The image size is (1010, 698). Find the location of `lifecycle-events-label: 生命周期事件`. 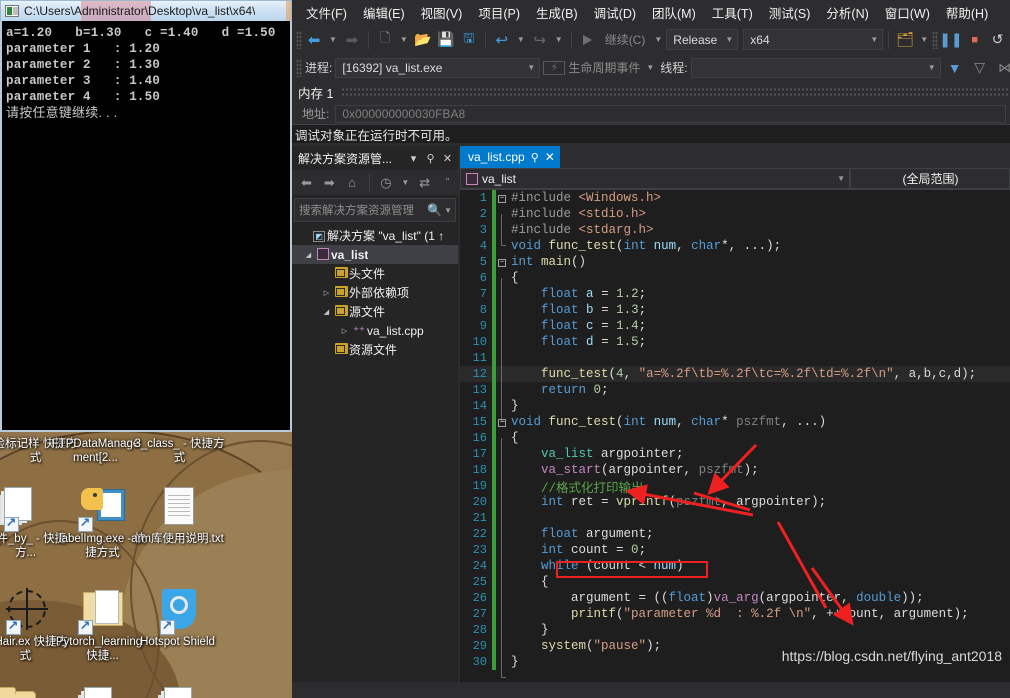

lifecycle-events-label: 生命周期事件 is located at coordinates (604, 67).